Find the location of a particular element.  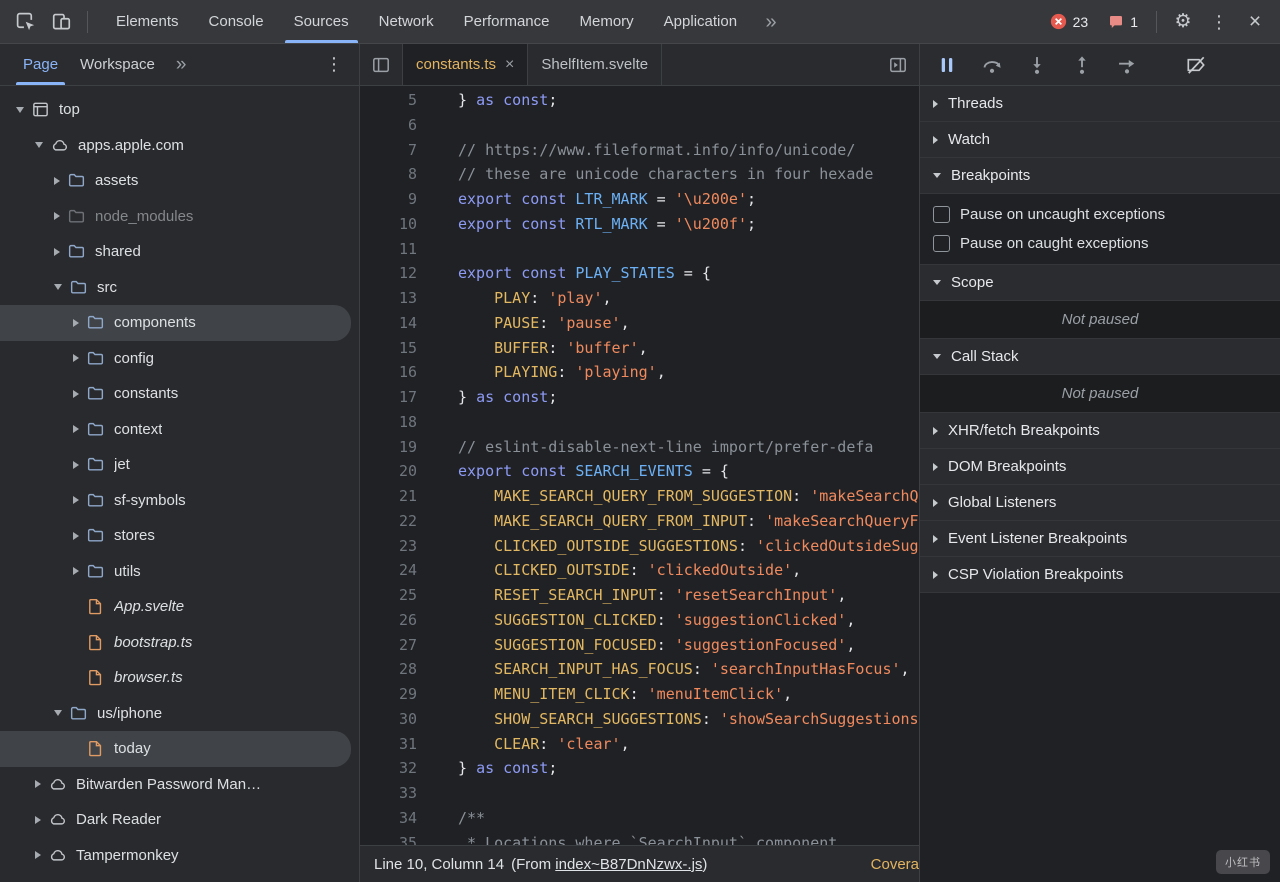

line-number: 13 is located at coordinates (396, 298).